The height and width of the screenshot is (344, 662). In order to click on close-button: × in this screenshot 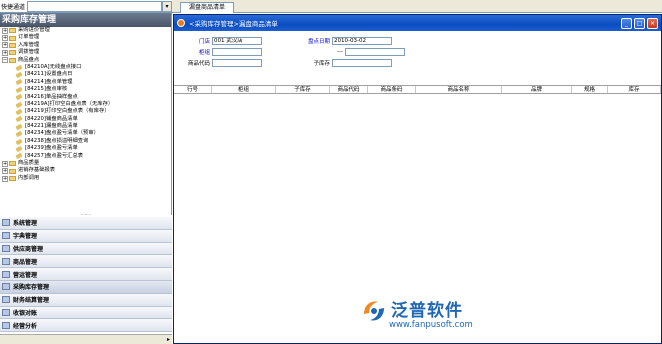, I will do `click(652, 23)`.